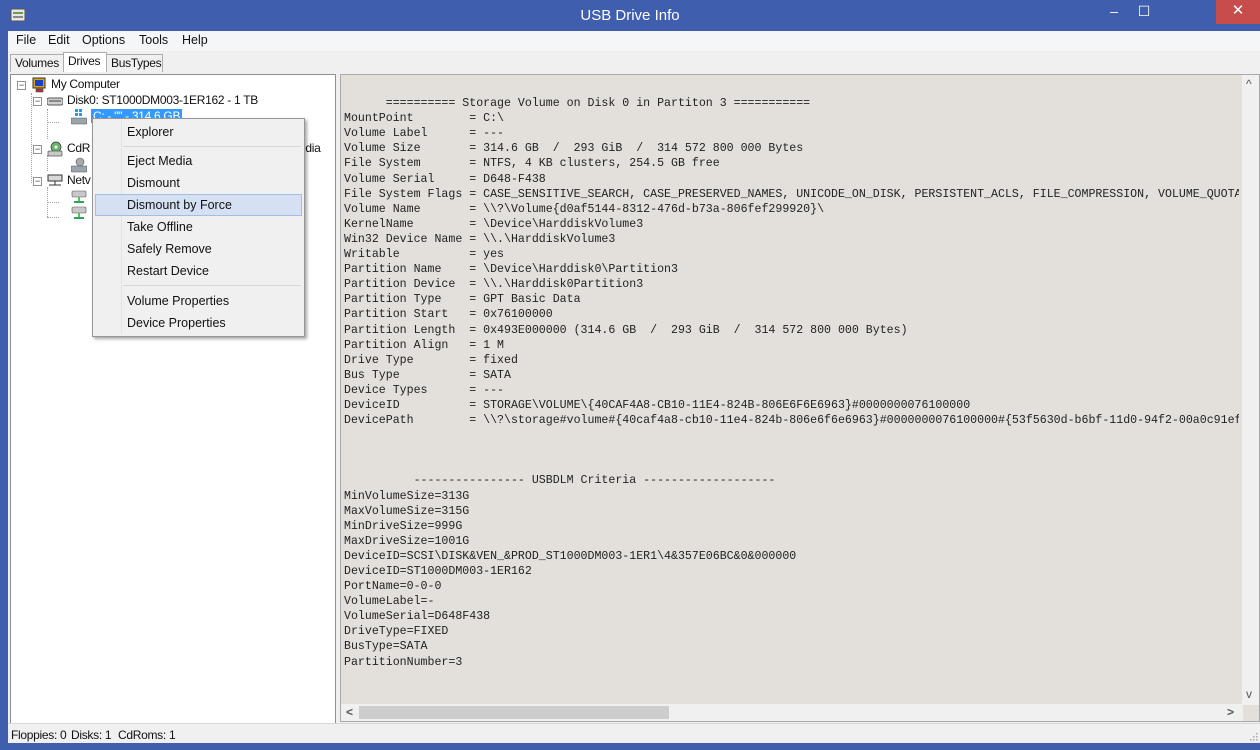 The image size is (1260, 750). Describe the element at coordinates (39, 85) in the screenshot. I see `computer-icon` at that location.